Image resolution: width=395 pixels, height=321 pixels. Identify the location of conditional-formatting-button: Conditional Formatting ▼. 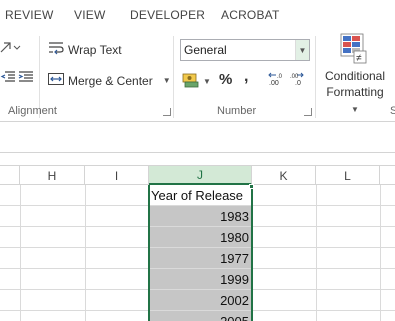
(355, 93).